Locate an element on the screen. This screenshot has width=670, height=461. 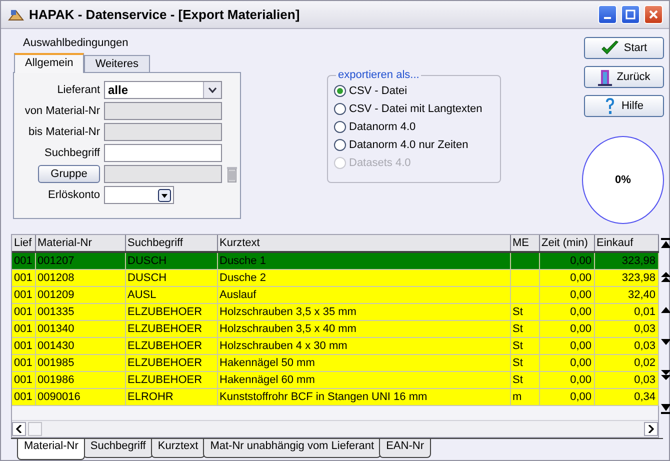
table-cell: Auslauf is located at coordinates (363, 295).